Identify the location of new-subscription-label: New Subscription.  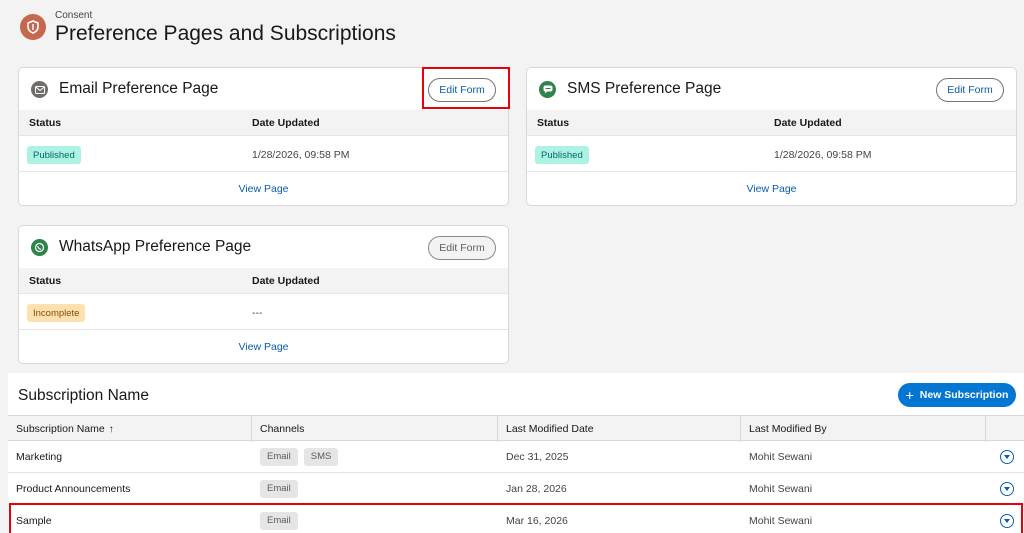
(964, 395).